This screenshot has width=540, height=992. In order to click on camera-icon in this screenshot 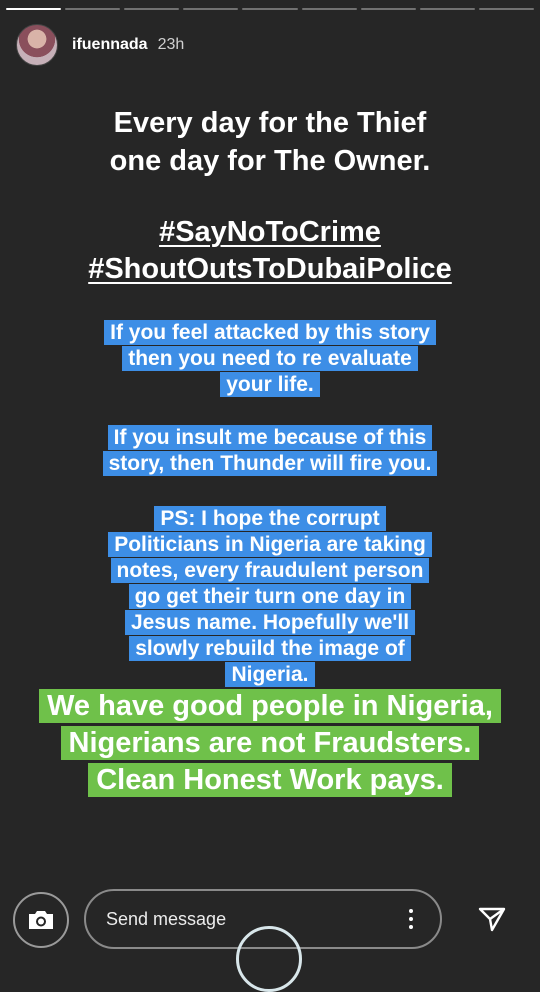, I will do `click(41, 920)`.